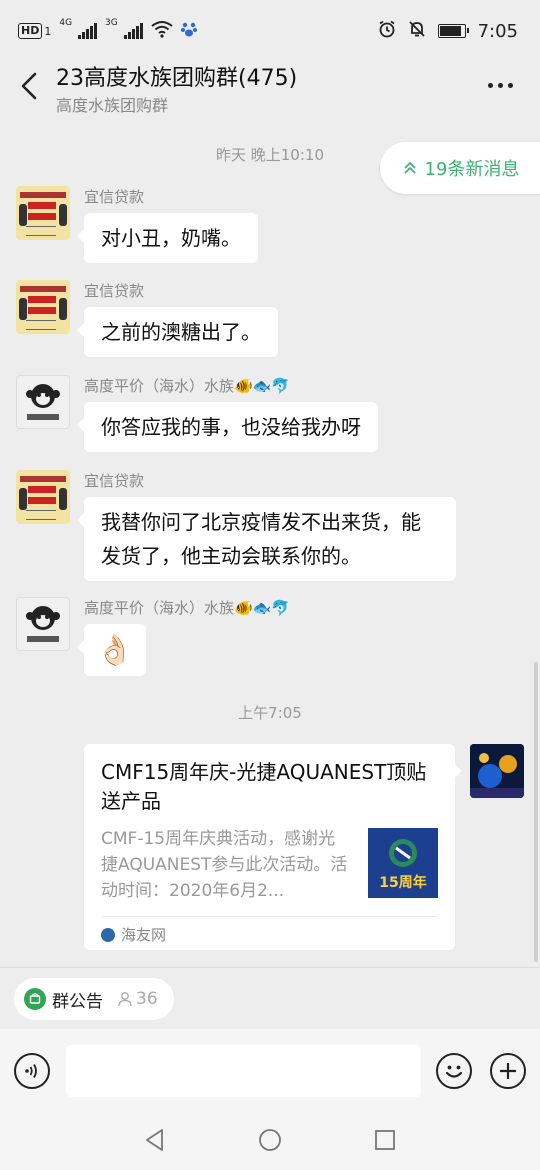 This screenshot has height=1170, width=540. I want to click on message-bubble: 你答应我的事，也没给我办呀, so click(227, 427).